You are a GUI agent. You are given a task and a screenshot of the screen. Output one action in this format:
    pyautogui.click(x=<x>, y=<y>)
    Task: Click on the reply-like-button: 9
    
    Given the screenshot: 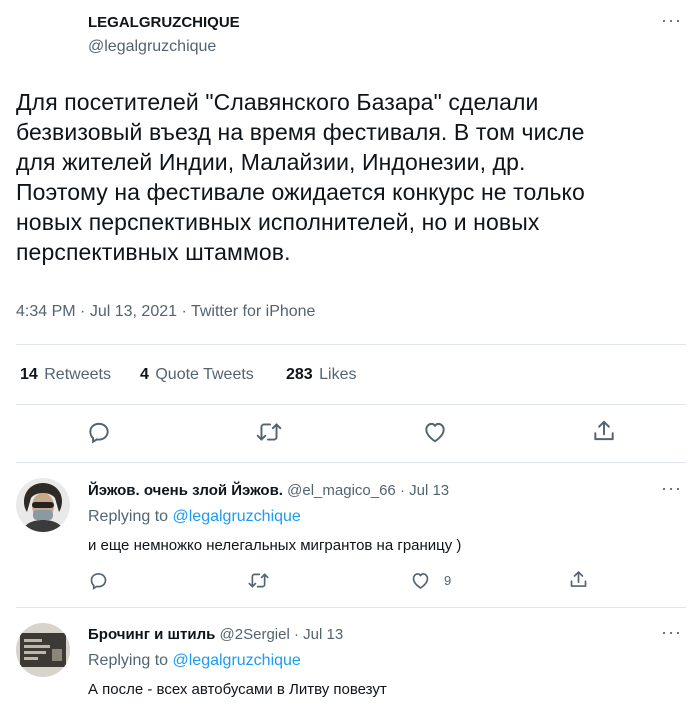 What is the action you would take?
    pyautogui.click(x=430, y=580)
    